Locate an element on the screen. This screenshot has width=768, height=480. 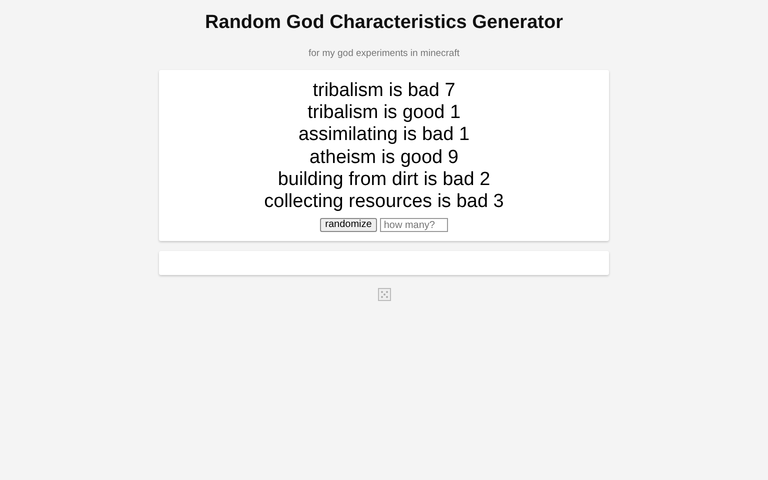
count-field: how many? is located at coordinates (414, 225).